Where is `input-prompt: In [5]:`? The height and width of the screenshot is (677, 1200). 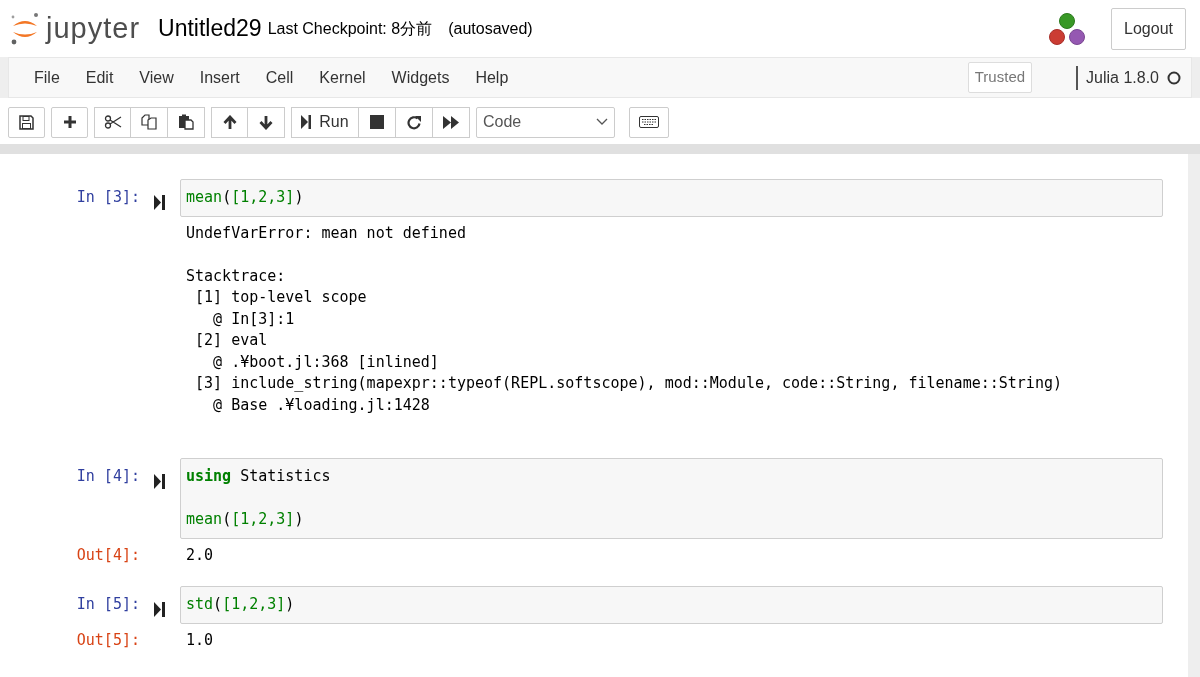 input-prompt: In [5]: is located at coordinates (108, 604).